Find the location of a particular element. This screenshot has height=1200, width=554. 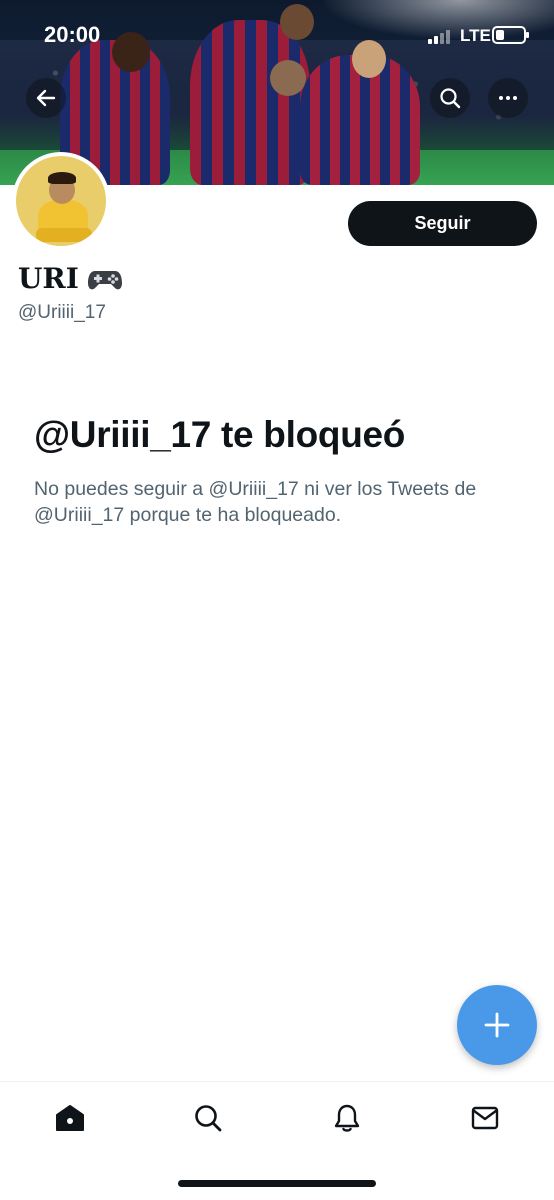

nav-home is located at coordinates (70, 1118).